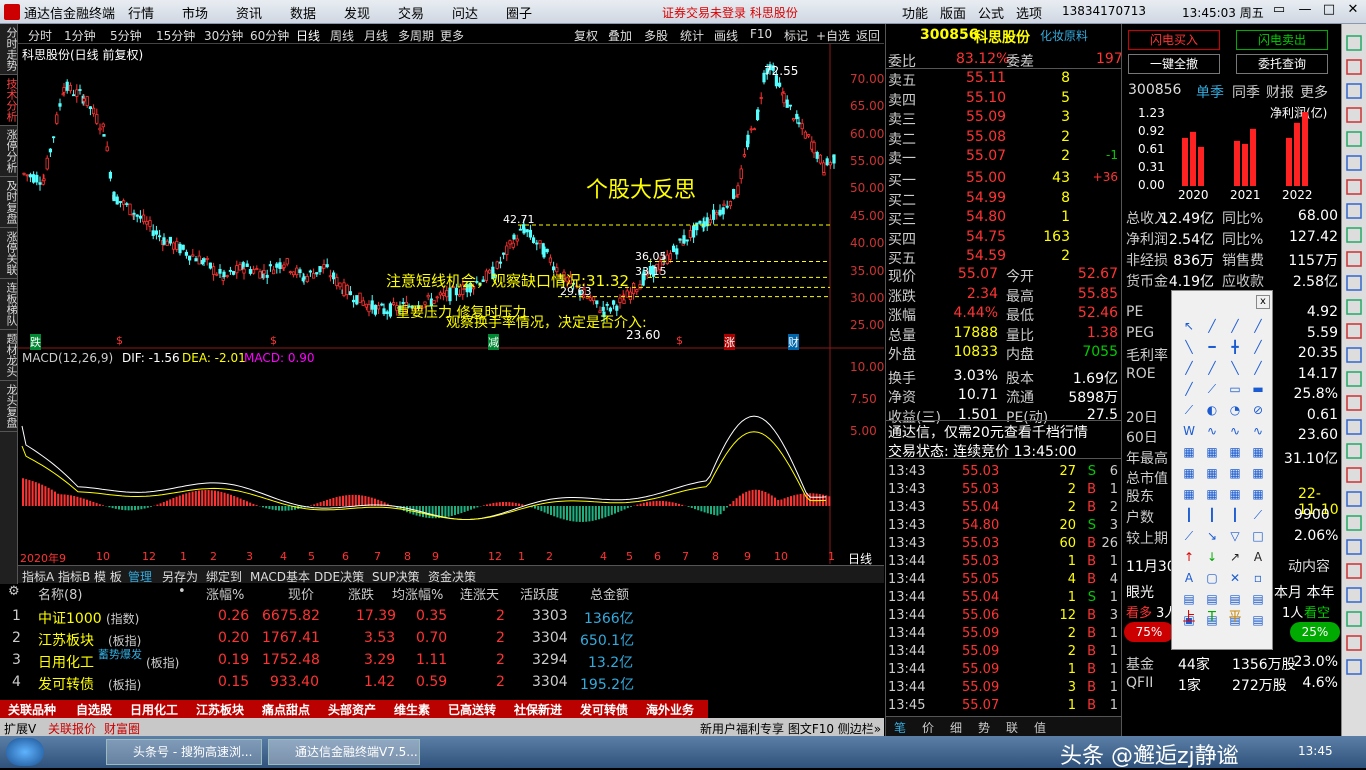  What do you see at coordinates (991, 12) in the screenshot?
I see `menu-gongshi: 公式` at bounding box center [991, 12].